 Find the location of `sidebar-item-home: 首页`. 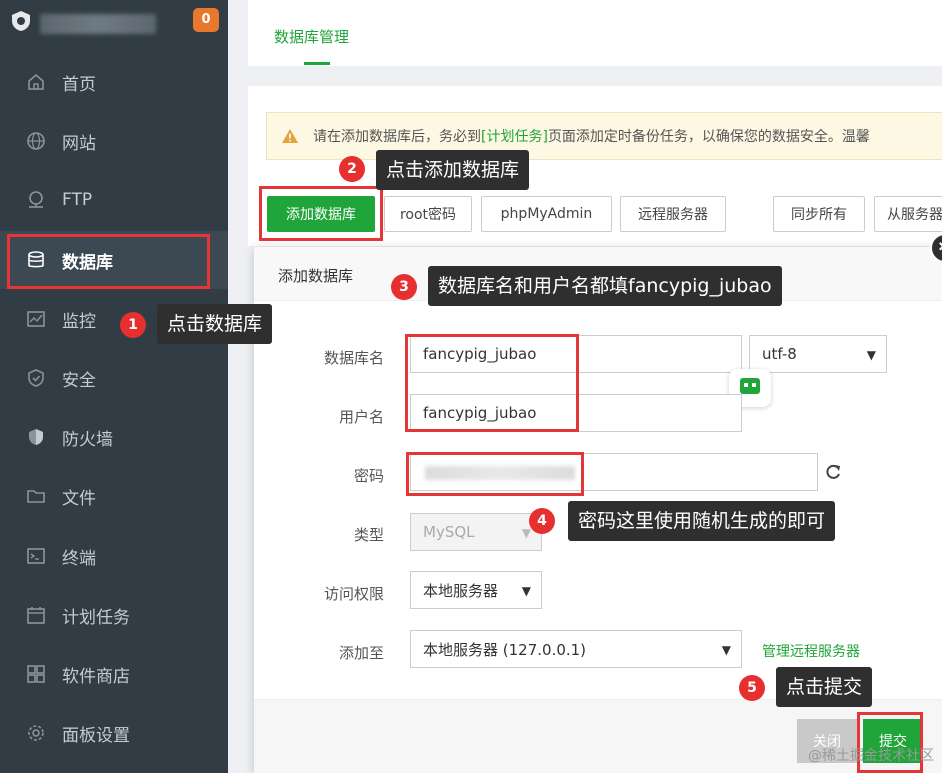

sidebar-item-home: 首页 is located at coordinates (114, 82).